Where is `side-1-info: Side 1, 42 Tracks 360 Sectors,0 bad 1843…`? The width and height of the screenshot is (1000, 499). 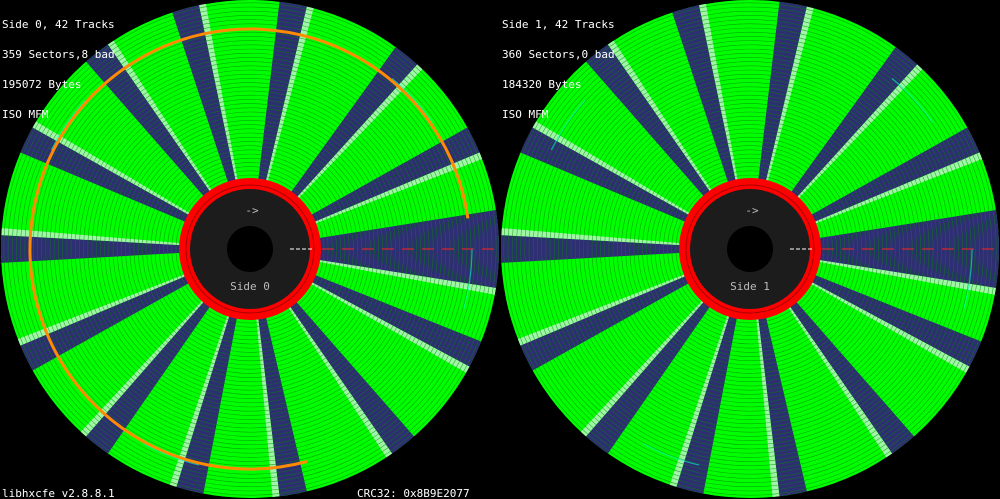 side-1-info: Side 1, 42 Tracks 360 Sectors,0 bad 1843… is located at coordinates (558, 70).